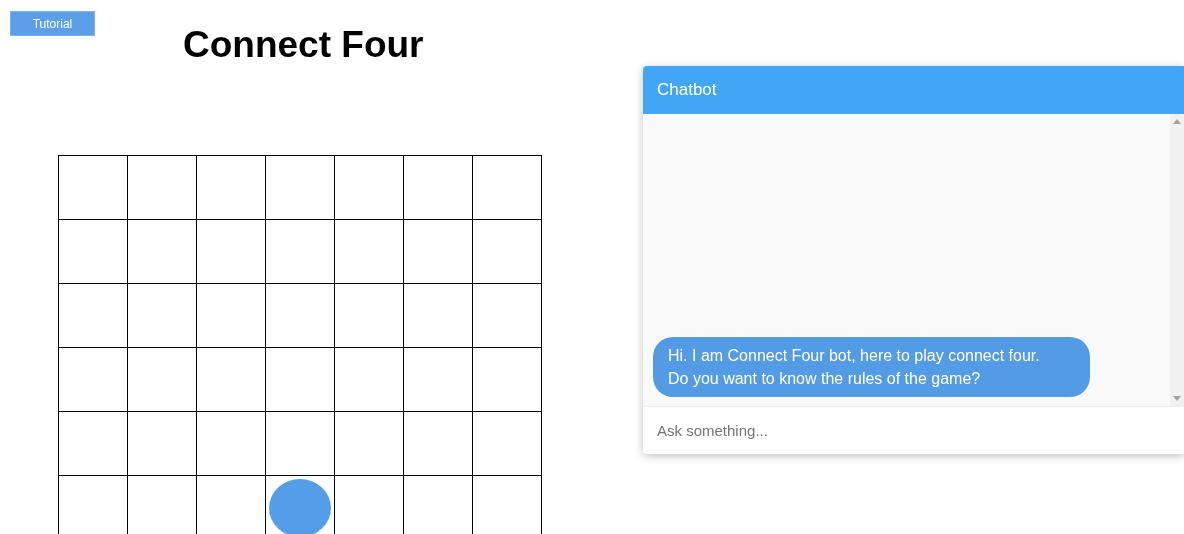  I want to click on page-title: Connect Four, so click(303, 45).